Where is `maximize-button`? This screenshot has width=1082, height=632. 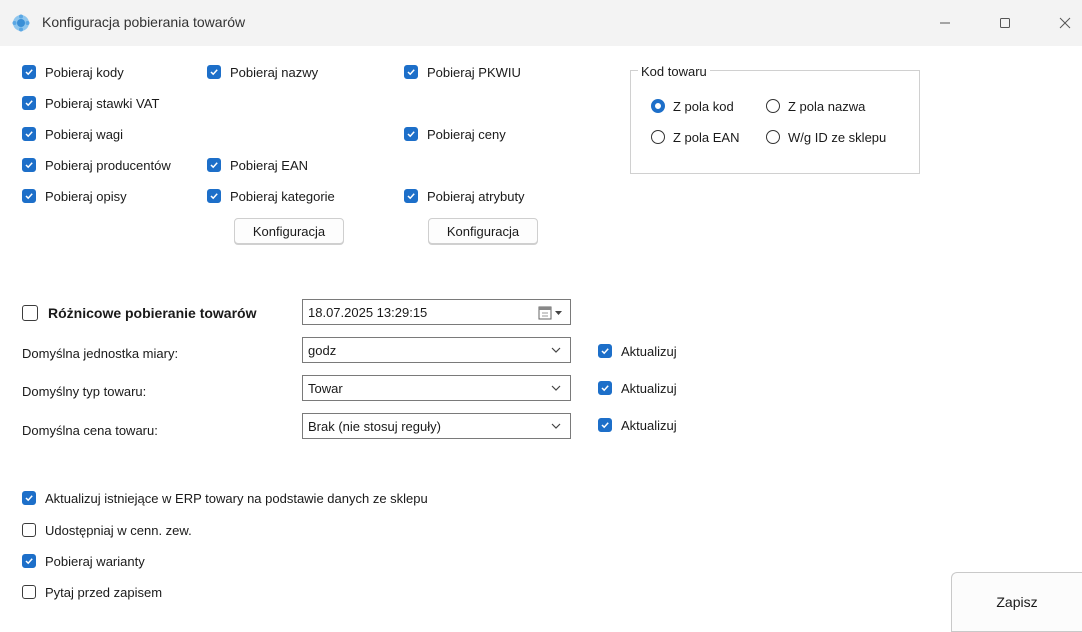
maximize-button is located at coordinates (1005, 23).